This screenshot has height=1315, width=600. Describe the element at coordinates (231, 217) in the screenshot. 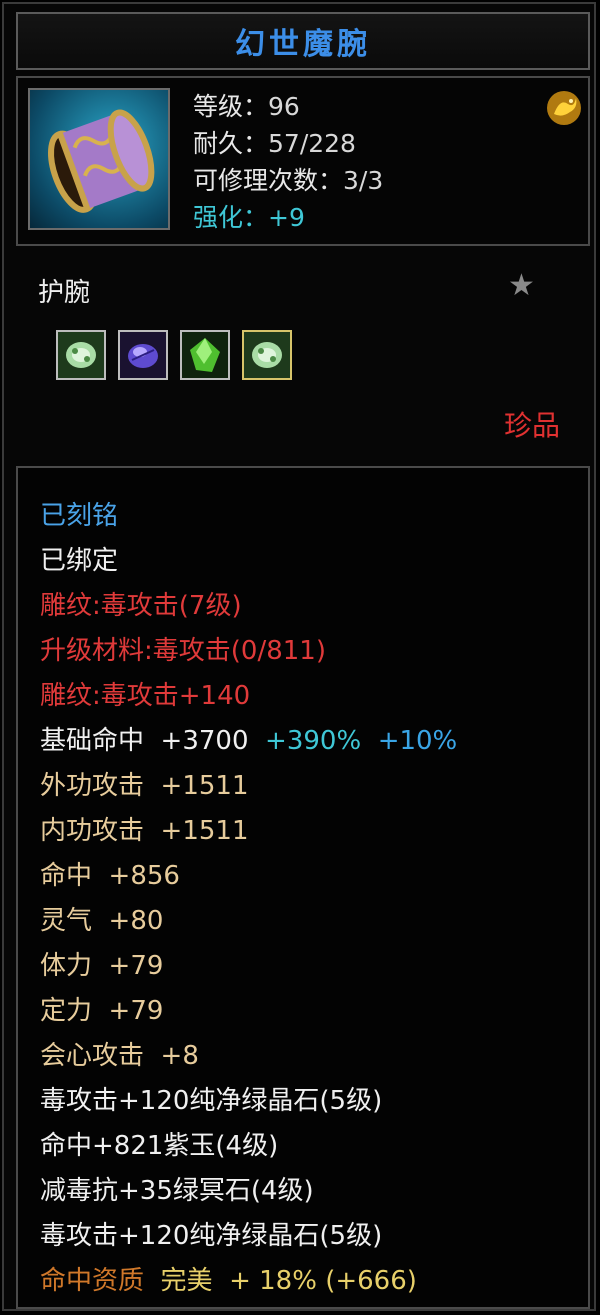

I see `enhance-label: 强化：` at that location.